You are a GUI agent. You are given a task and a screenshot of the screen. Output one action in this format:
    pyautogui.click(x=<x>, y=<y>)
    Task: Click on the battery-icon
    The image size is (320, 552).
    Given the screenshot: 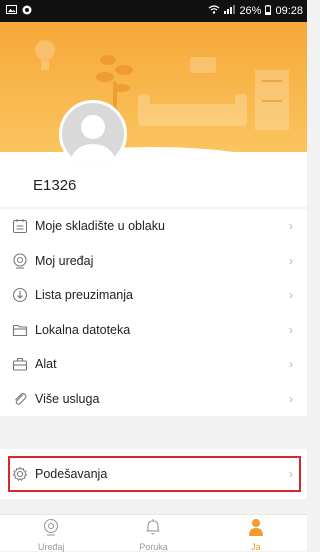 What is the action you would take?
    pyautogui.click(x=268, y=11)
    